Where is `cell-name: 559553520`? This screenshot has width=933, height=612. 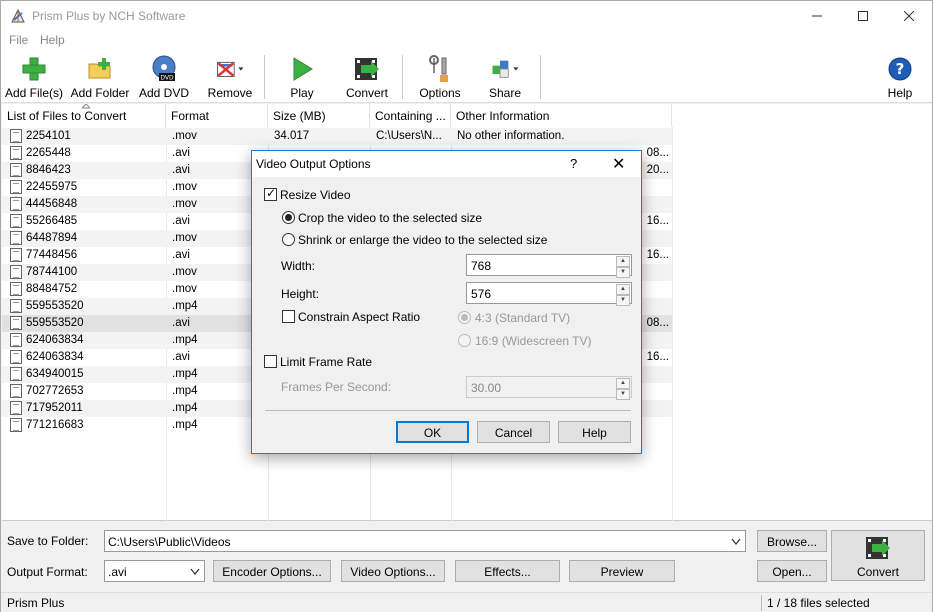
cell-name: 559553520 is located at coordinates (55, 306).